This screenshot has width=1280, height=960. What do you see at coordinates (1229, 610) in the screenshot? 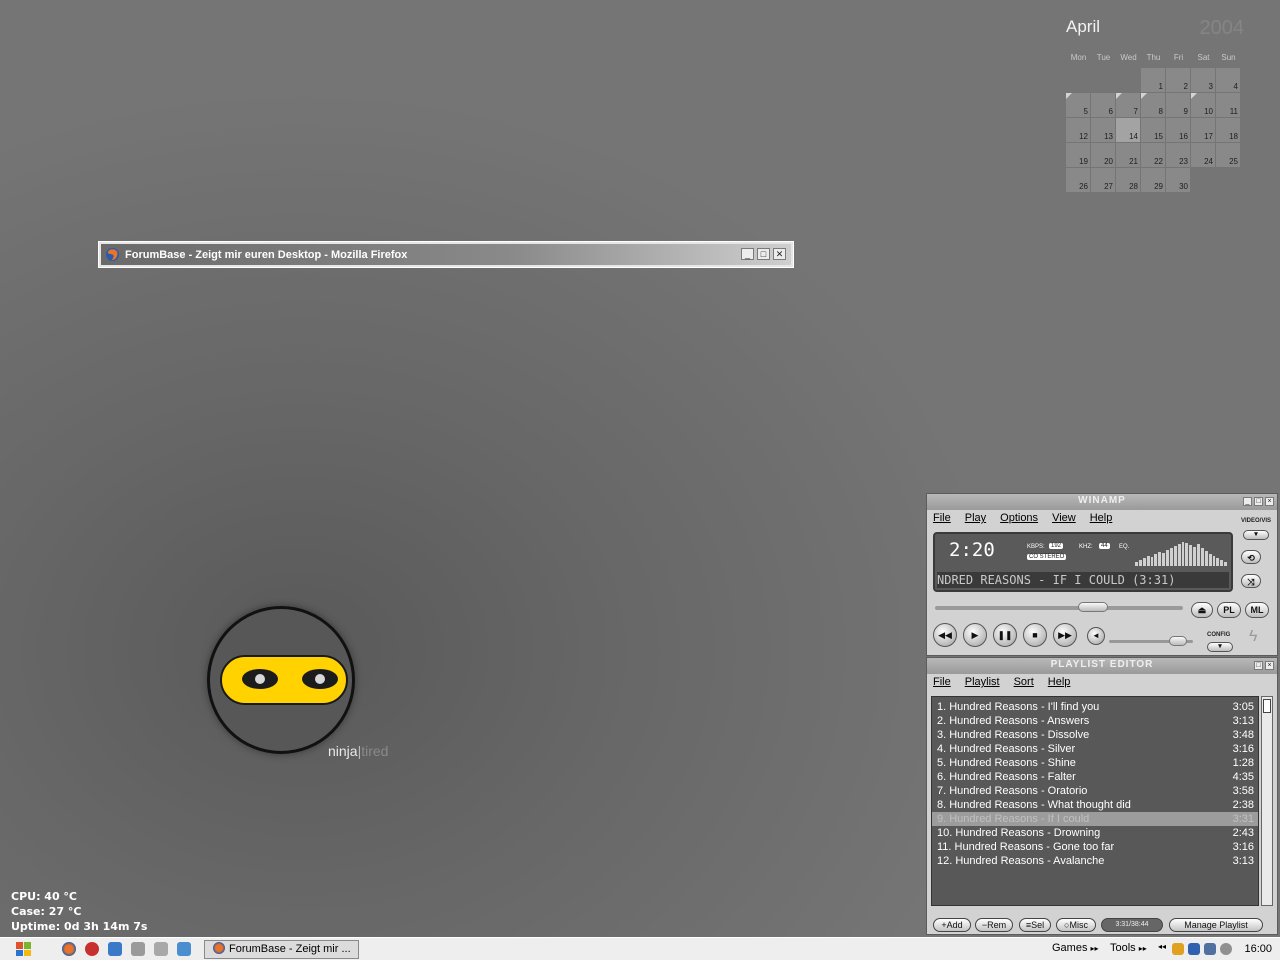
I see `playlist-toggle-button: PL` at bounding box center [1229, 610].